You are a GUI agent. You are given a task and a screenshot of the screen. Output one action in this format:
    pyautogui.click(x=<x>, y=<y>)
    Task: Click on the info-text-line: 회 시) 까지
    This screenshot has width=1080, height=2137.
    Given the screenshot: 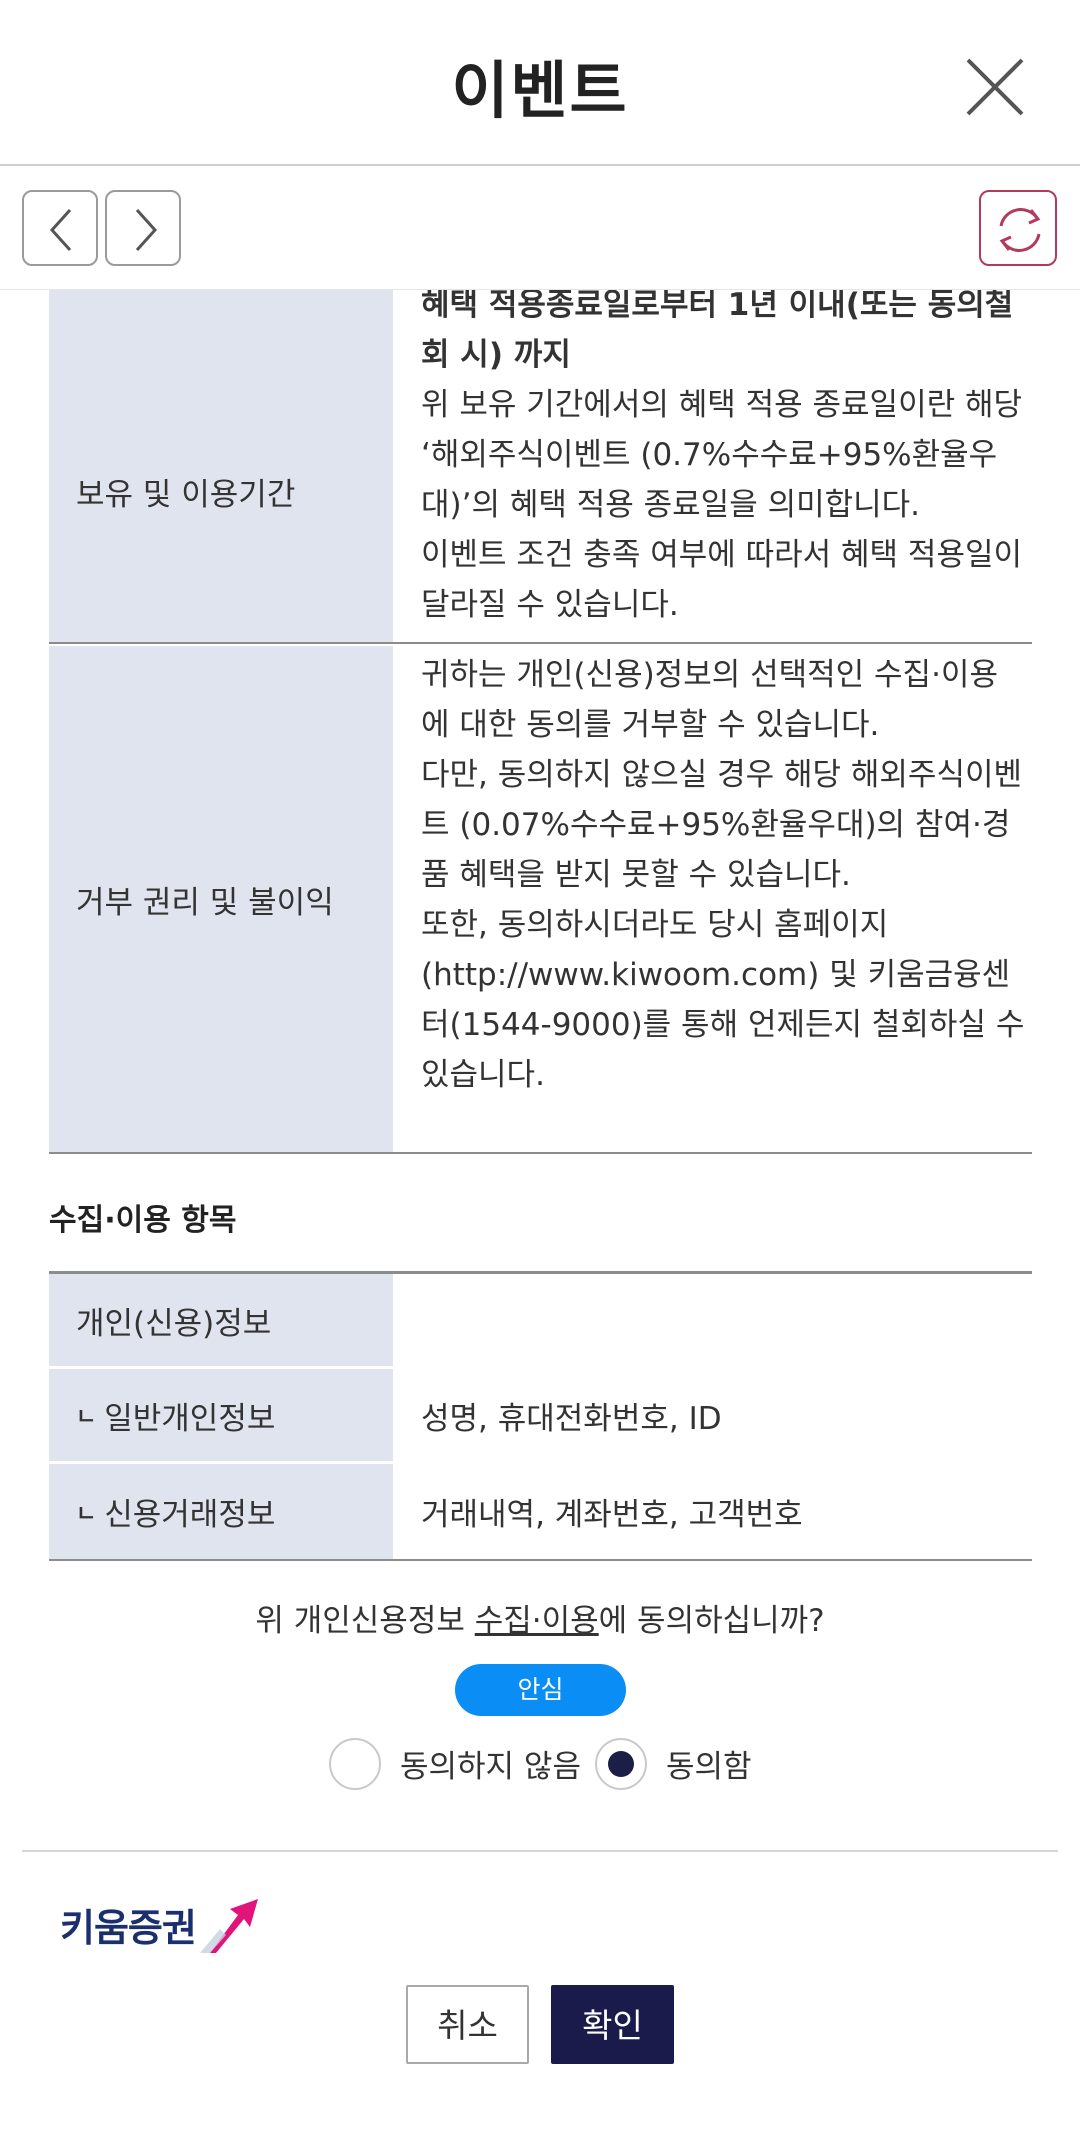 What is the action you would take?
    pyautogui.click(x=496, y=355)
    